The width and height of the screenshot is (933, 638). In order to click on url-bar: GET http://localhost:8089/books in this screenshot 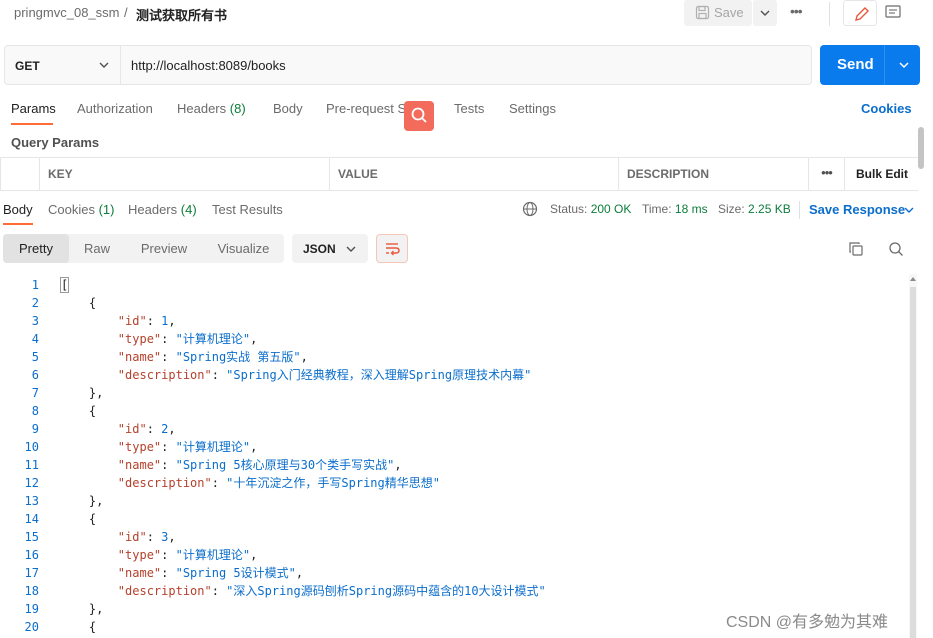, I will do `click(408, 65)`.